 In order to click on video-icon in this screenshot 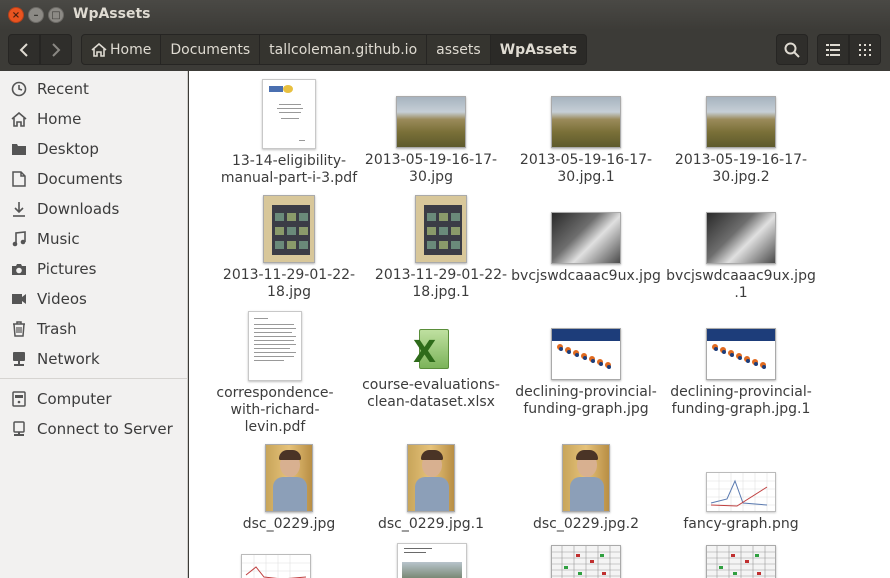, I will do `click(19, 299)`.